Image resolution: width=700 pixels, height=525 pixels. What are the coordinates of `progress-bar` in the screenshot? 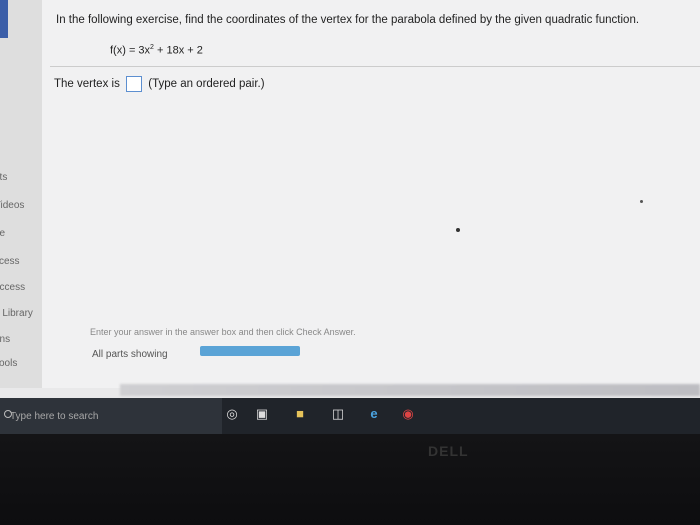 It's located at (250, 351).